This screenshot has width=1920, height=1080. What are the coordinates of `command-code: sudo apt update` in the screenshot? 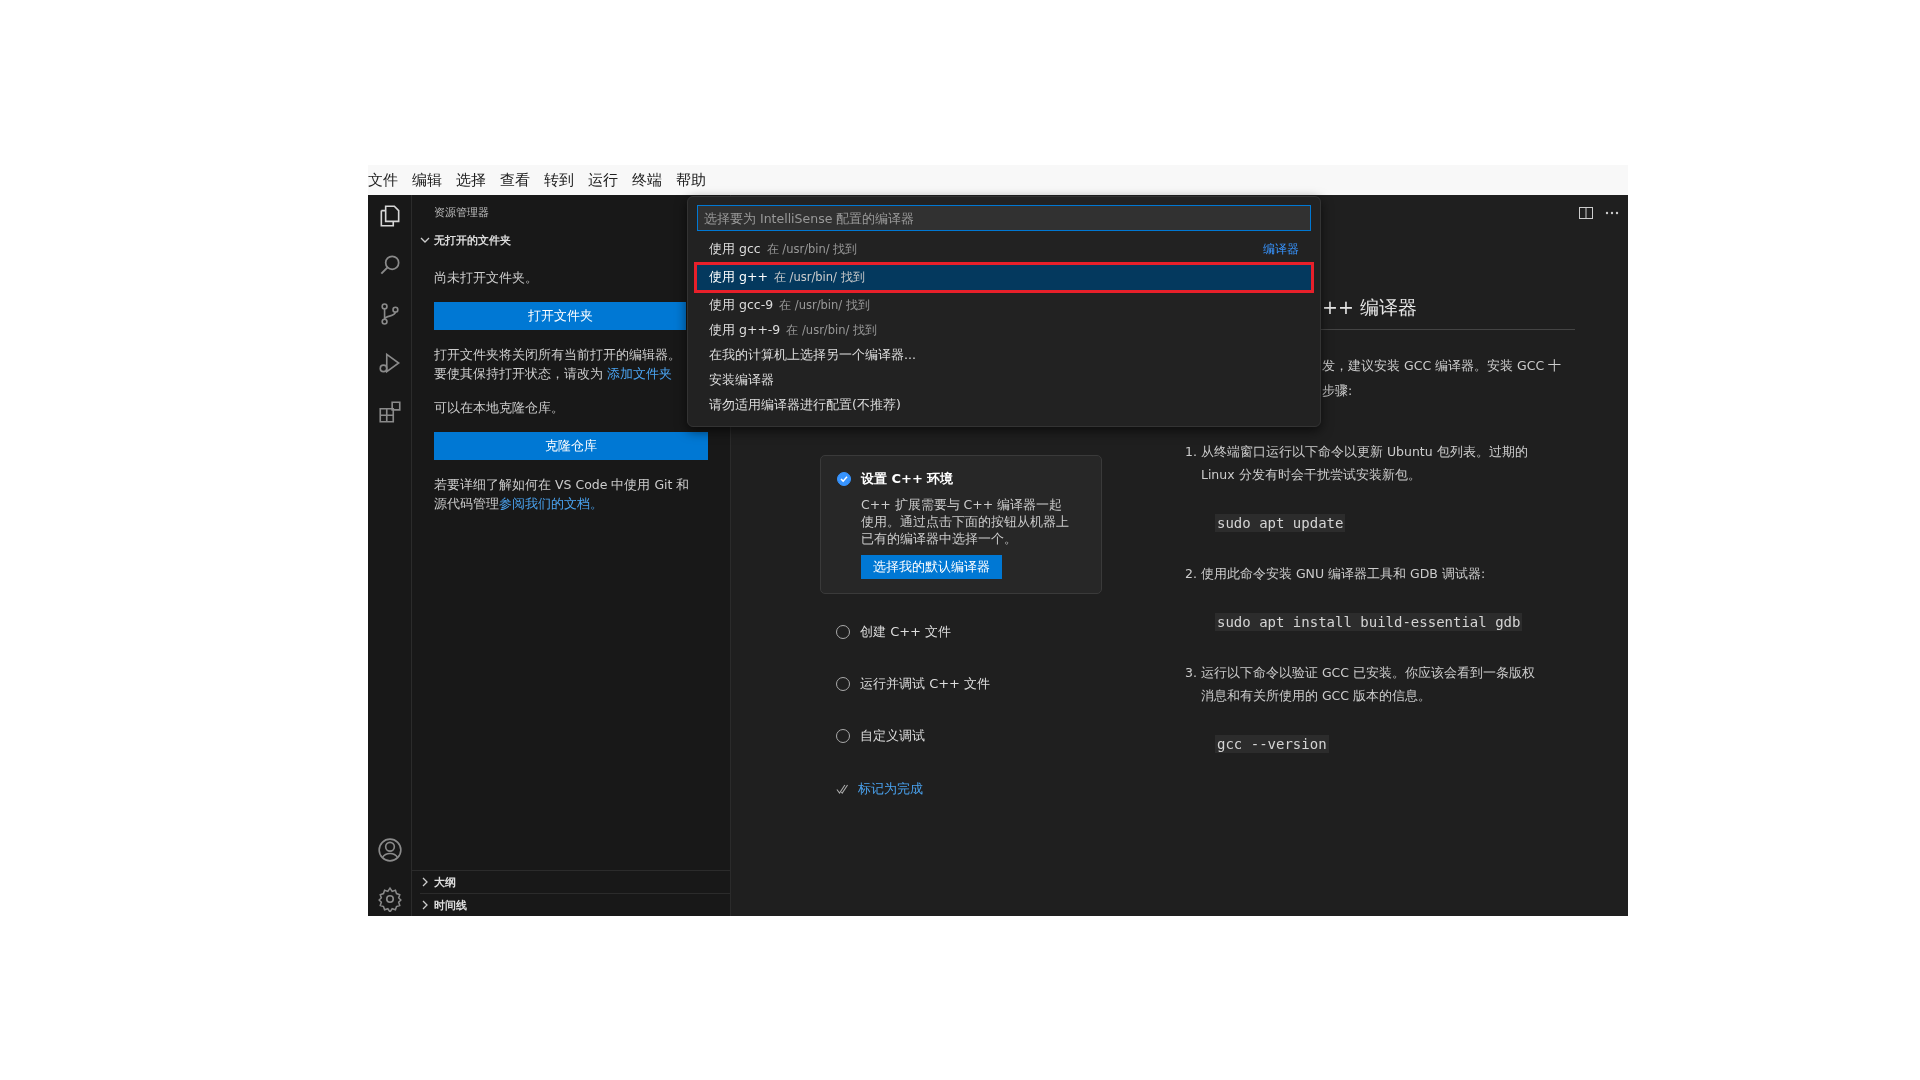 It's located at (1280, 523).